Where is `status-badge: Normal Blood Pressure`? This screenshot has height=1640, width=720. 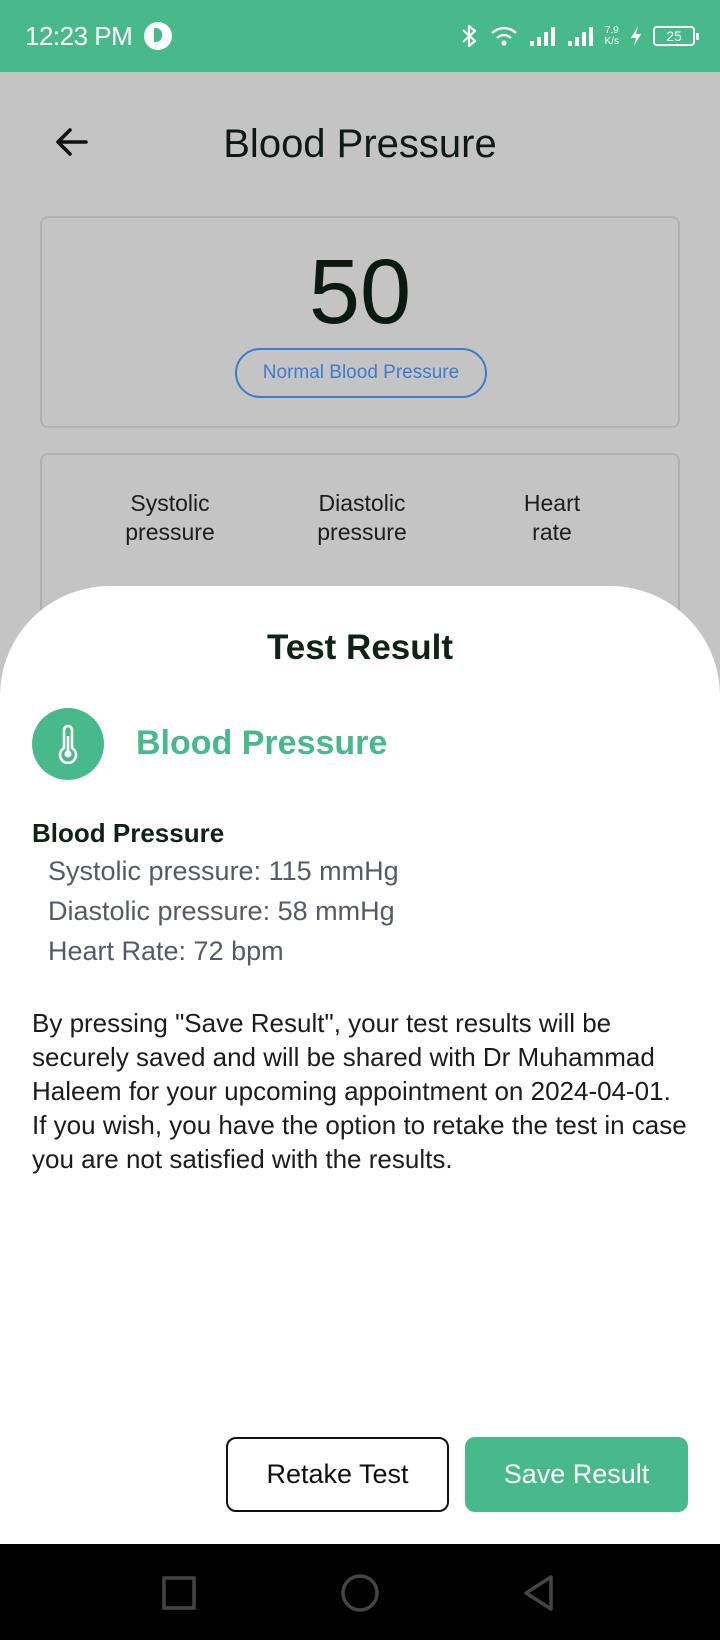 status-badge: Normal Blood Pressure is located at coordinates (361, 373).